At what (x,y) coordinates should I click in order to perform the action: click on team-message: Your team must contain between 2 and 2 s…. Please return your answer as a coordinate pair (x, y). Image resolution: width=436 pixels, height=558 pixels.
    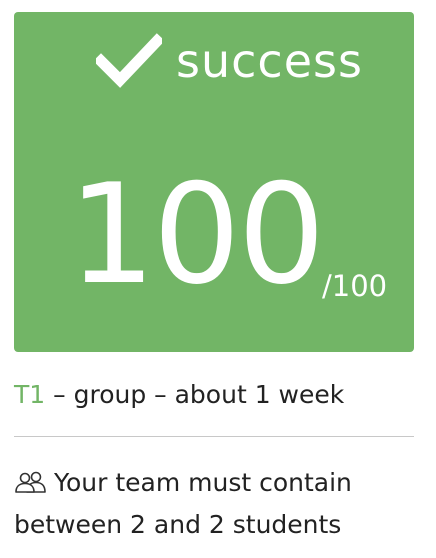
    Looking at the image, I should click on (183, 503).